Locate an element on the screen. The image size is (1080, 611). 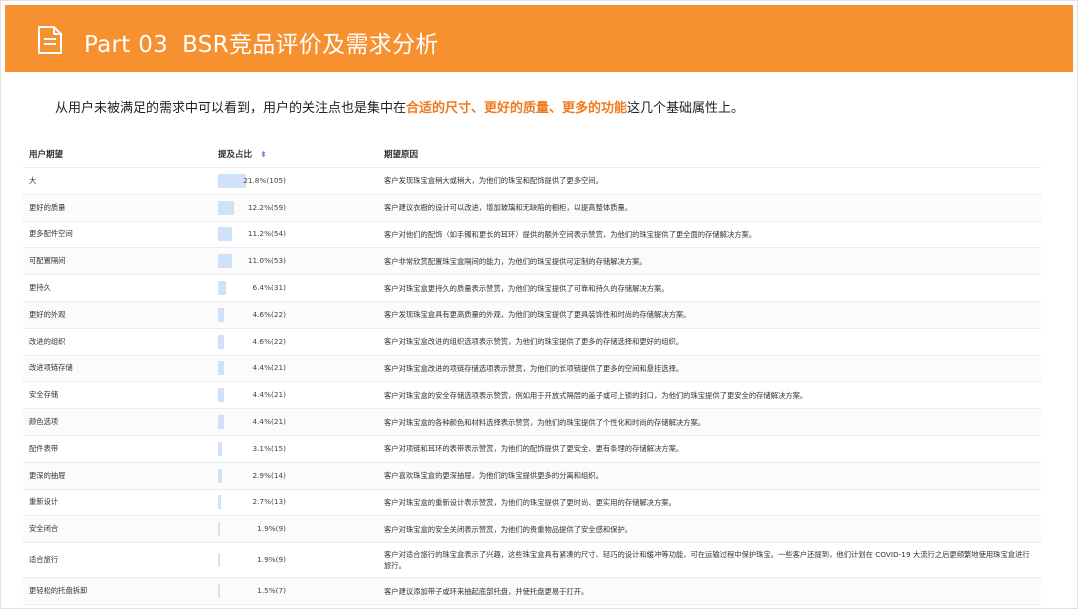
ratio-bar-wrap: 6.4%(31) is located at coordinates (252, 288).